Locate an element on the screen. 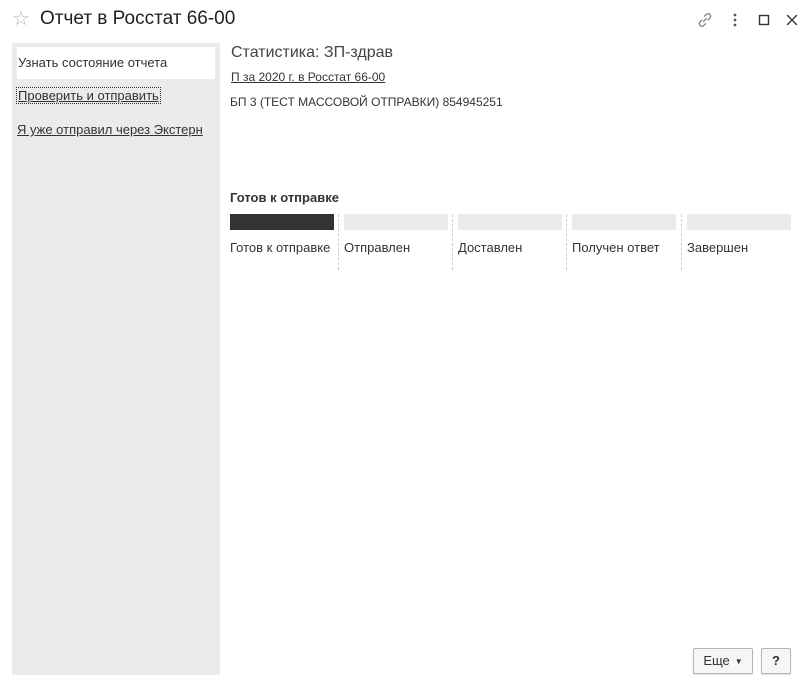 This screenshot has height=687, width=812. check-status-command: Узнать состояние отчета is located at coordinates (116, 63).